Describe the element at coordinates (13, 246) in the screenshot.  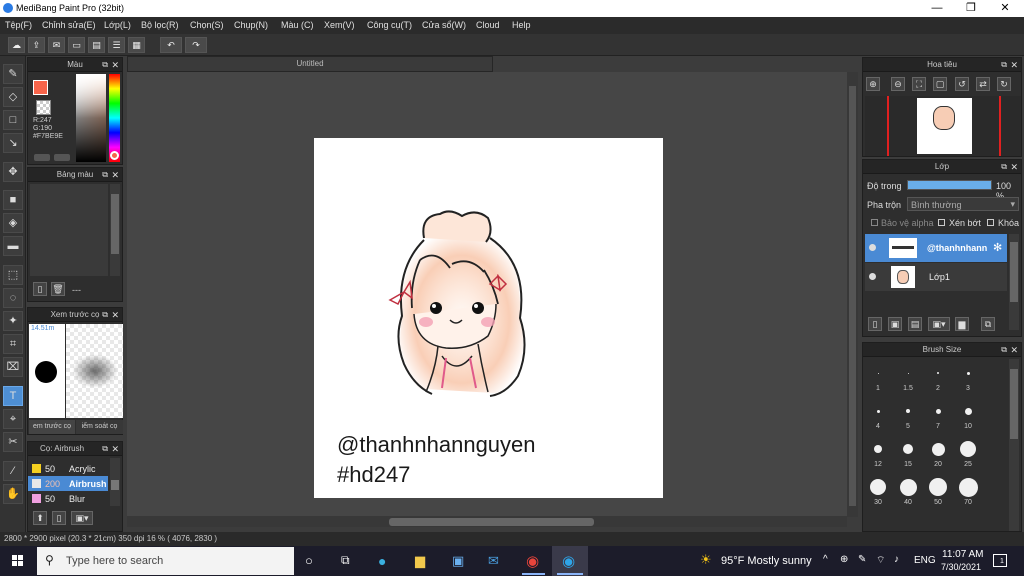
I see `gradient-tool-icon: ▬` at that location.